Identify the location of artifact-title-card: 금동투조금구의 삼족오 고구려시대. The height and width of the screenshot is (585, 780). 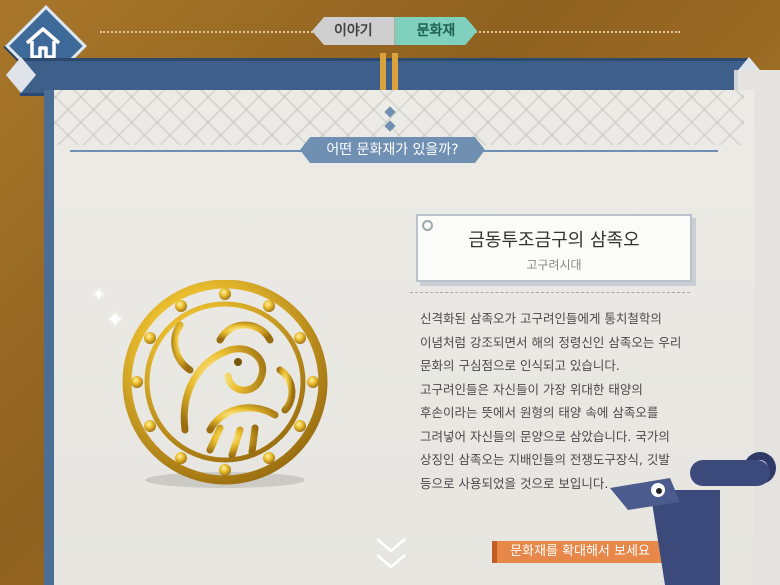
(554, 248).